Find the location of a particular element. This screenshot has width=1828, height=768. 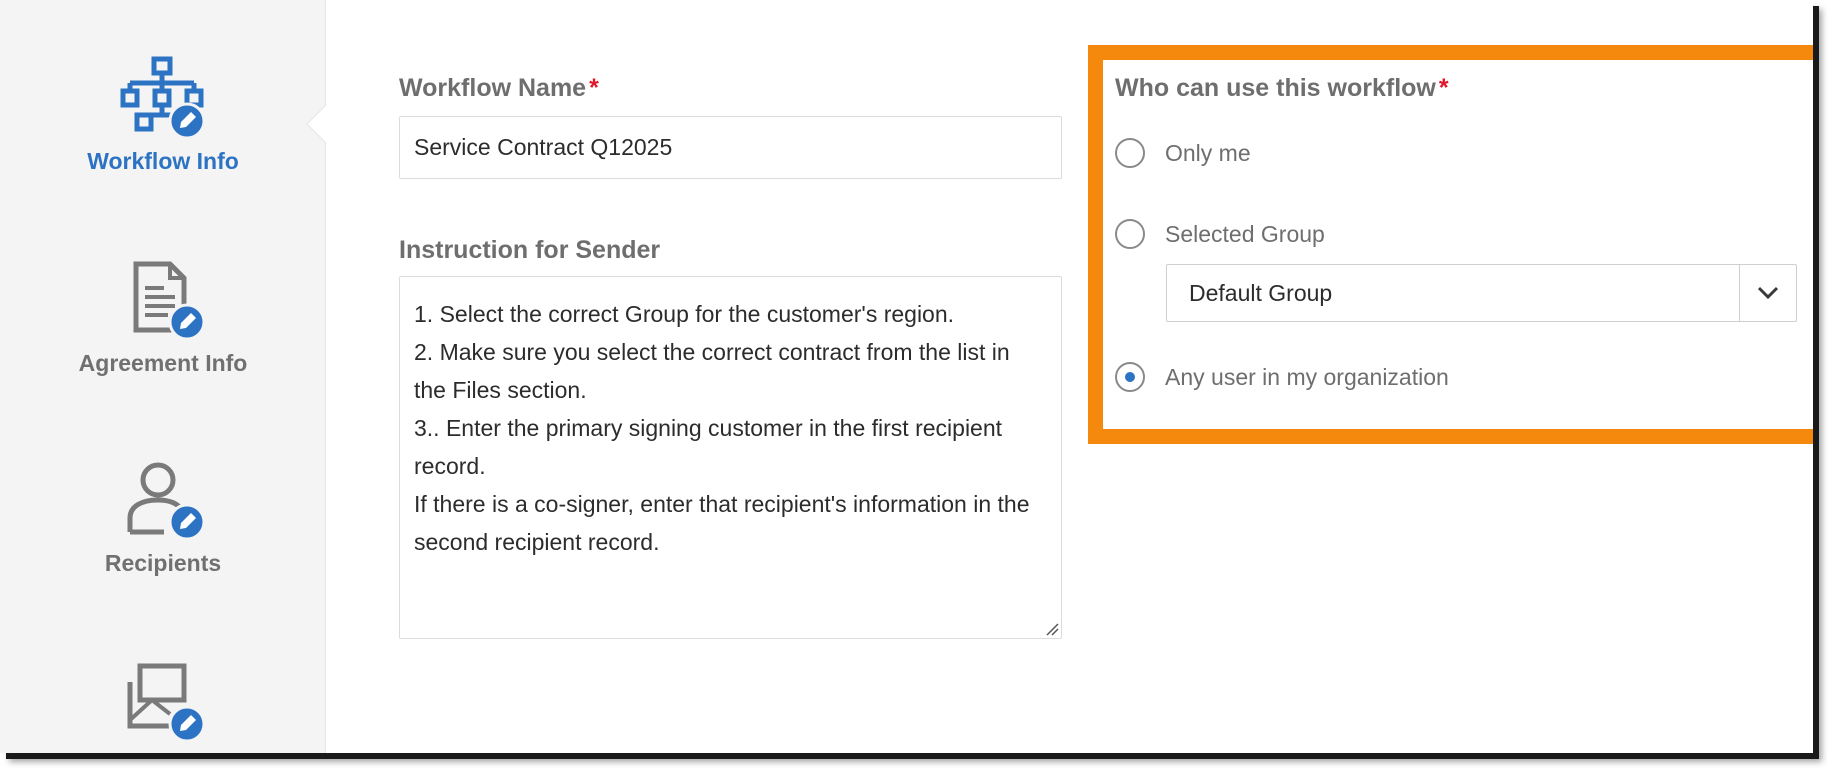

workflow-diagram-icon is located at coordinates (163, 98).